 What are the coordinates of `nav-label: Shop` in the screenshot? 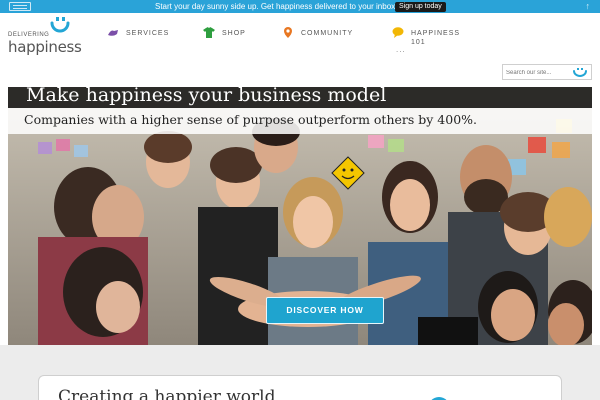 It's located at (234, 33).